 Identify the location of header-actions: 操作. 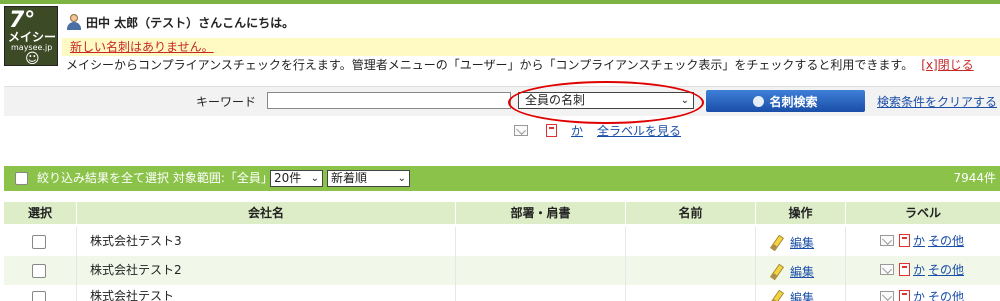
(801, 213).